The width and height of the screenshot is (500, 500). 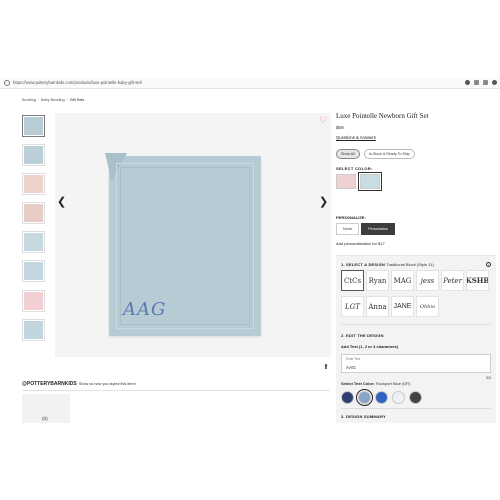 I want to click on select-color-label: SELECT COLOR:, so click(x=354, y=168).